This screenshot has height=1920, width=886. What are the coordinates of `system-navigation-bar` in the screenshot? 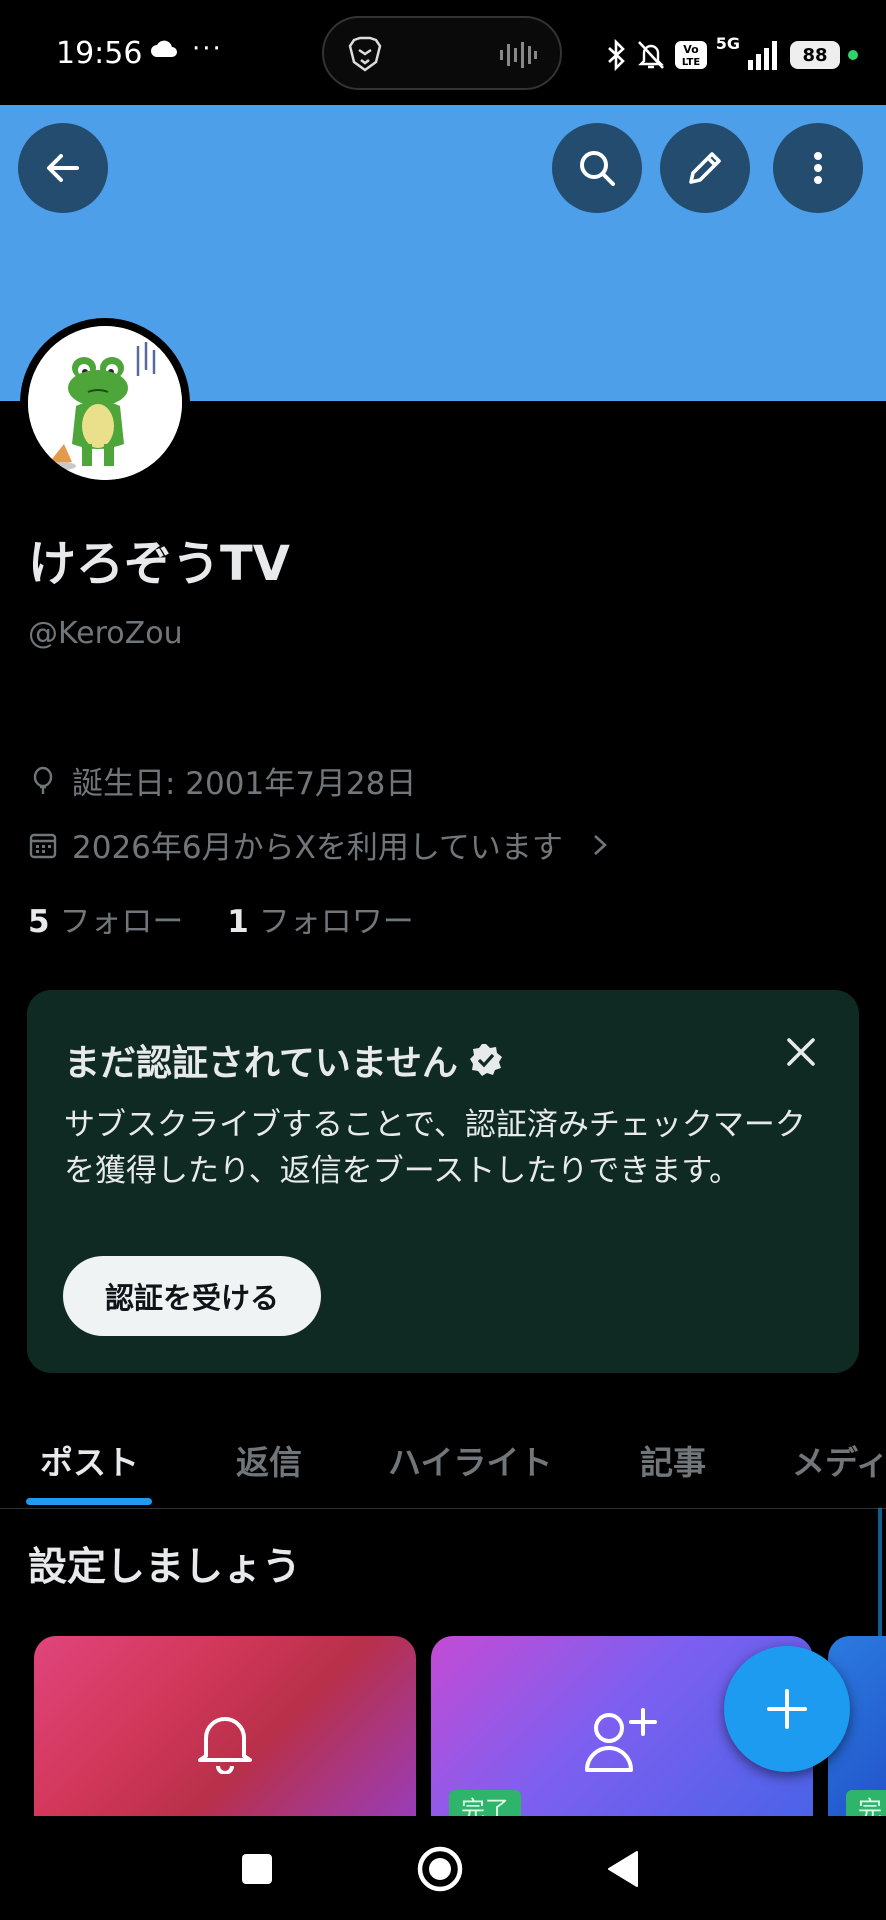 It's located at (443, 1868).